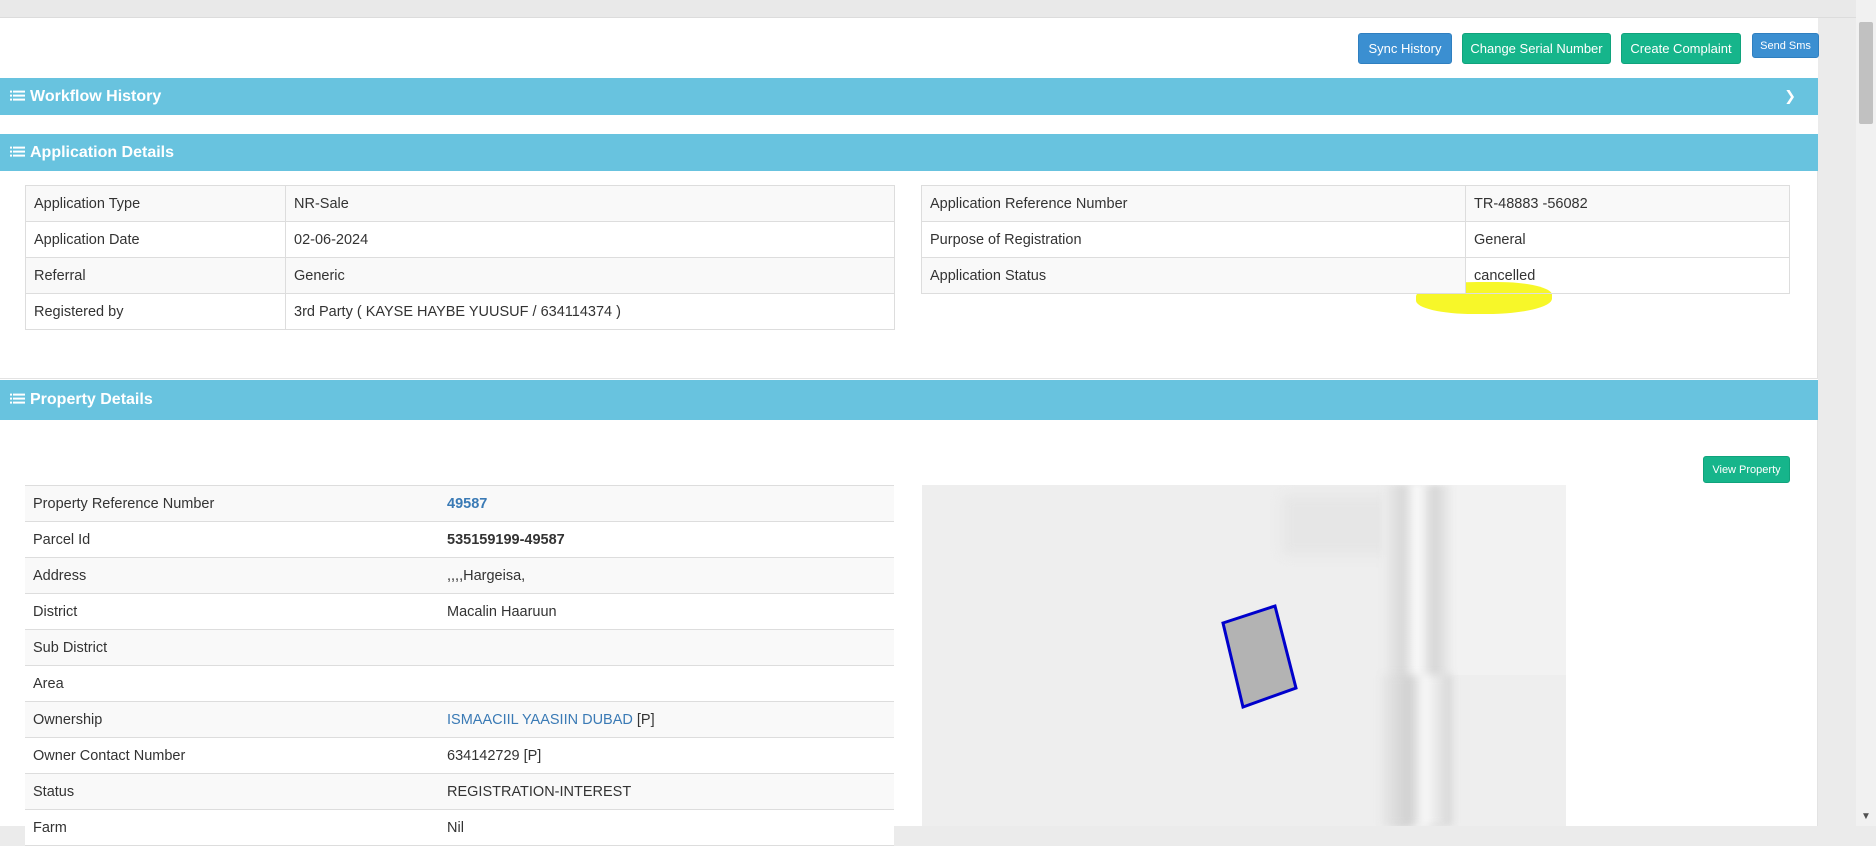 The image size is (1876, 846). I want to click on row-label: Application Reference Number, so click(1193, 203).